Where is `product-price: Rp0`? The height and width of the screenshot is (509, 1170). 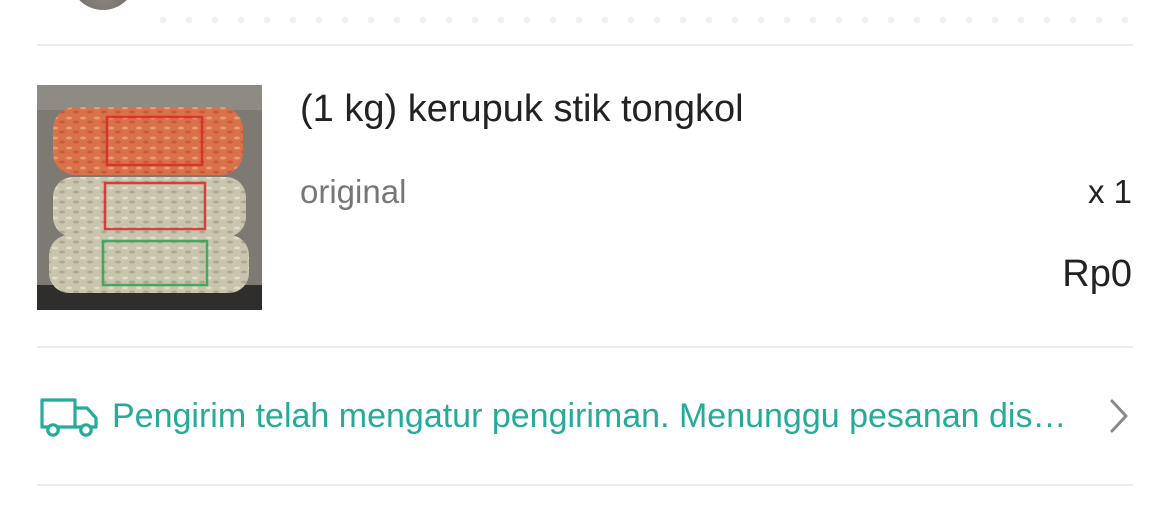 product-price: Rp0 is located at coordinates (1097, 274).